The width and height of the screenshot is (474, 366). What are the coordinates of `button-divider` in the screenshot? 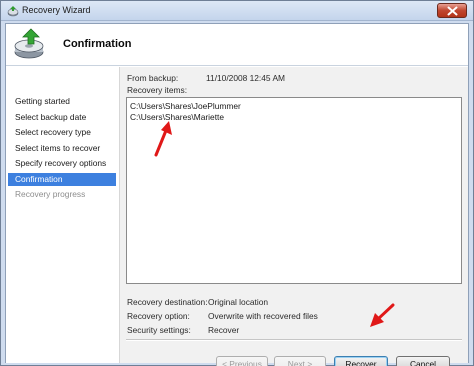 It's located at (294, 340).